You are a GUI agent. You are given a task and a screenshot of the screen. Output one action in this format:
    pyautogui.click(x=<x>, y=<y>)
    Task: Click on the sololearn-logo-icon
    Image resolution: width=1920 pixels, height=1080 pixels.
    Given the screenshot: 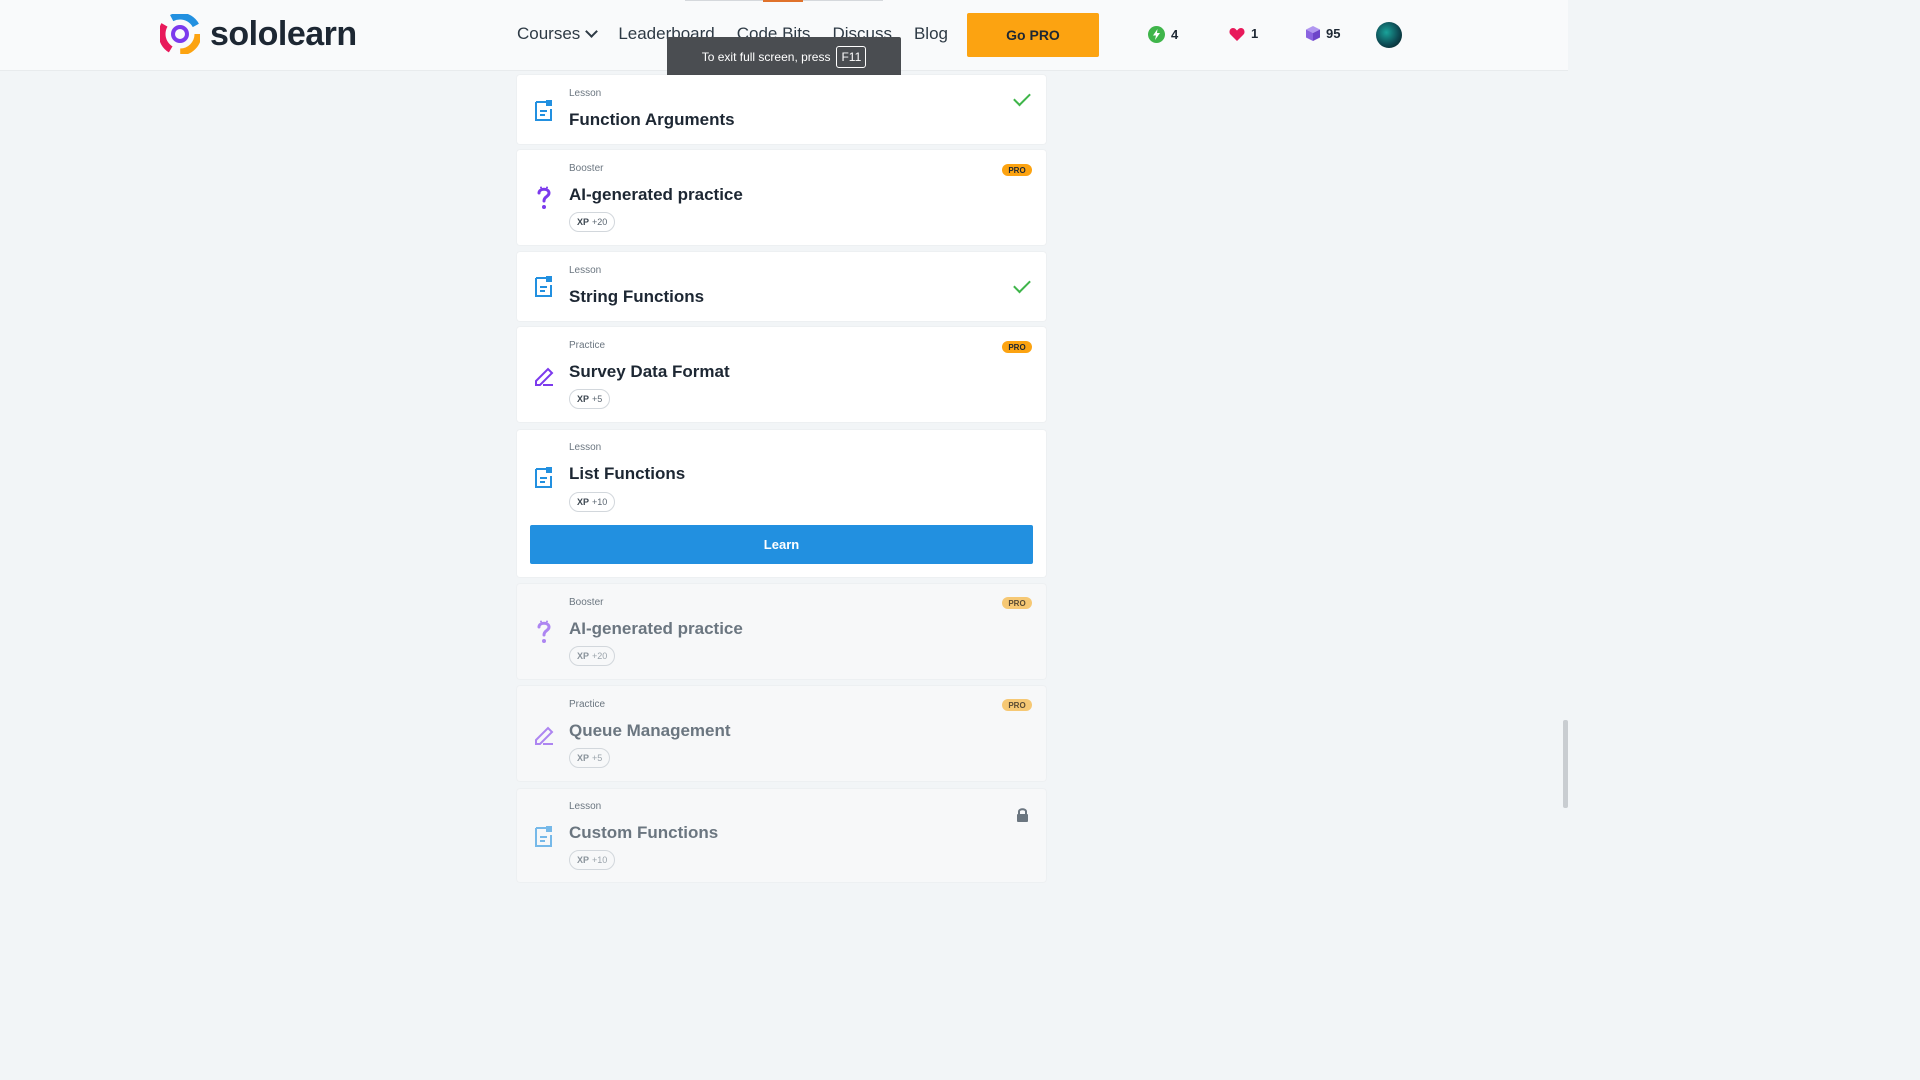 What is the action you would take?
    pyautogui.click(x=180, y=34)
    